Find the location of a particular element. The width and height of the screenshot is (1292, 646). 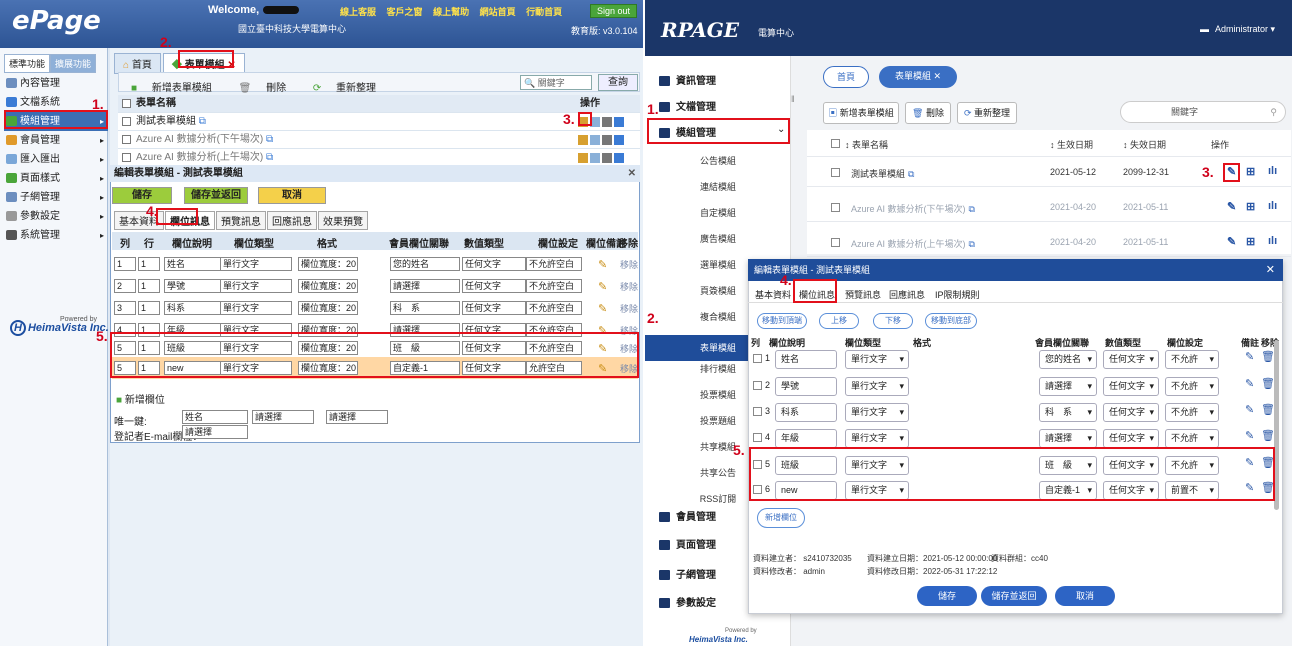

row-select: 5 is located at coordinates (125, 368).